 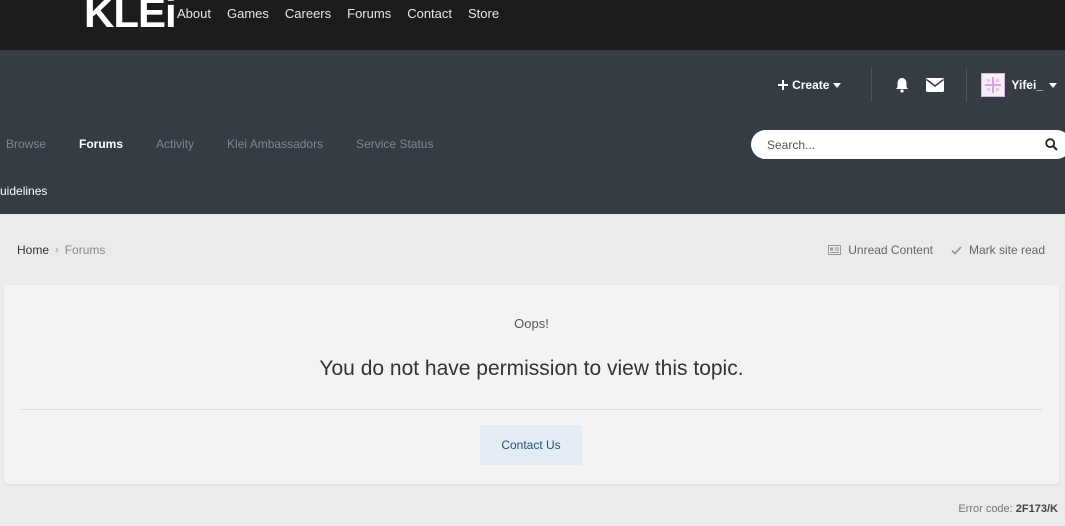 I want to click on user-bar: Create Yifei_, so click(x=921, y=85).